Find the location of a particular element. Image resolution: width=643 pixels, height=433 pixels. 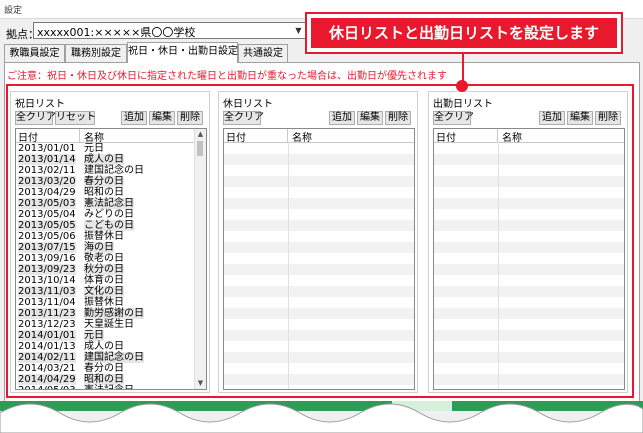

scroll-up-icon: ▲ is located at coordinates (200, 134).